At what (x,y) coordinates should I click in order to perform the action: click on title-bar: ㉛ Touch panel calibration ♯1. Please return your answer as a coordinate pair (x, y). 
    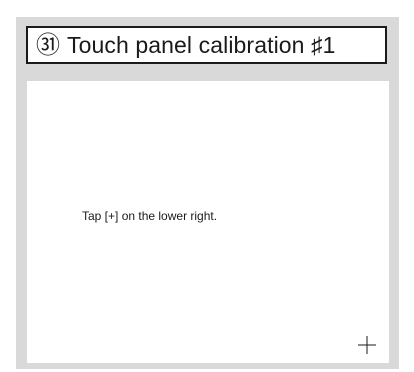
    Looking at the image, I should click on (206, 45).